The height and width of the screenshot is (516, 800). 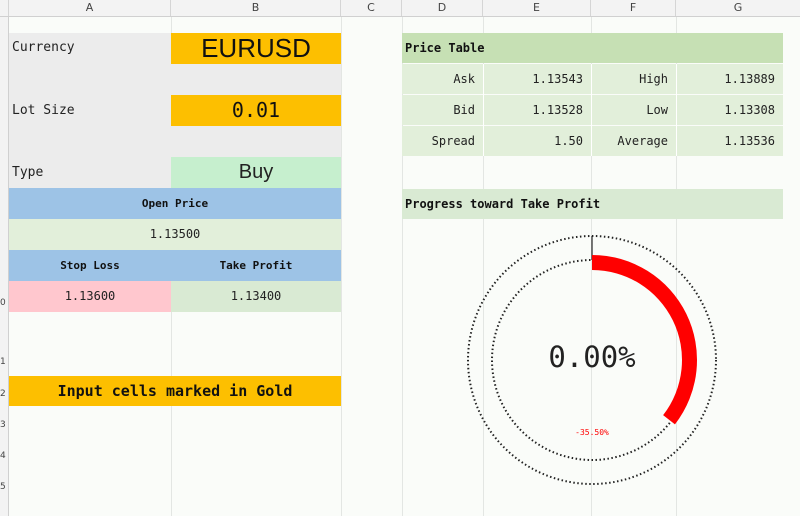 I want to click on average-label: Average, so click(x=633, y=141).